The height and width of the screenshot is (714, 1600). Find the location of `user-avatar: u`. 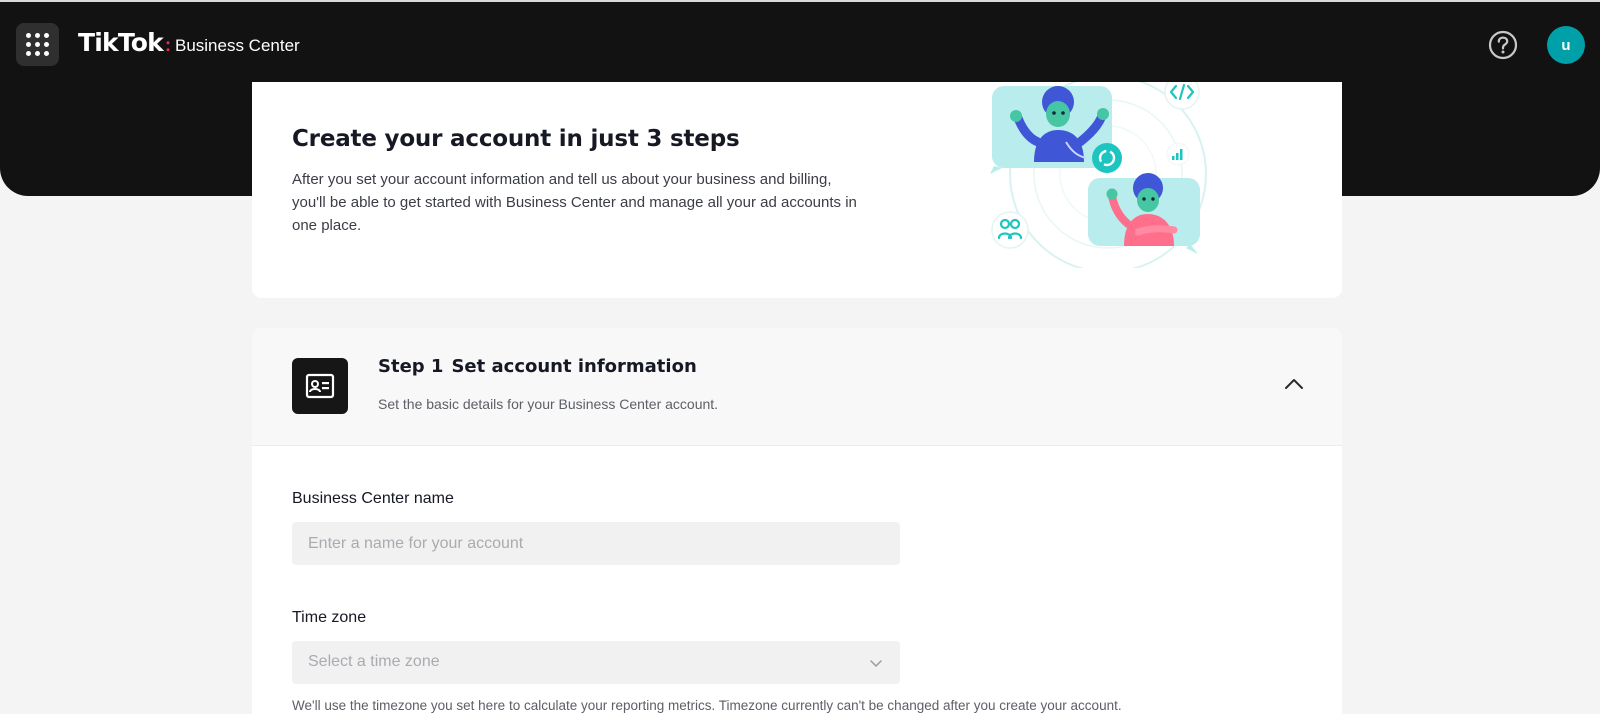

user-avatar: u is located at coordinates (1566, 45).